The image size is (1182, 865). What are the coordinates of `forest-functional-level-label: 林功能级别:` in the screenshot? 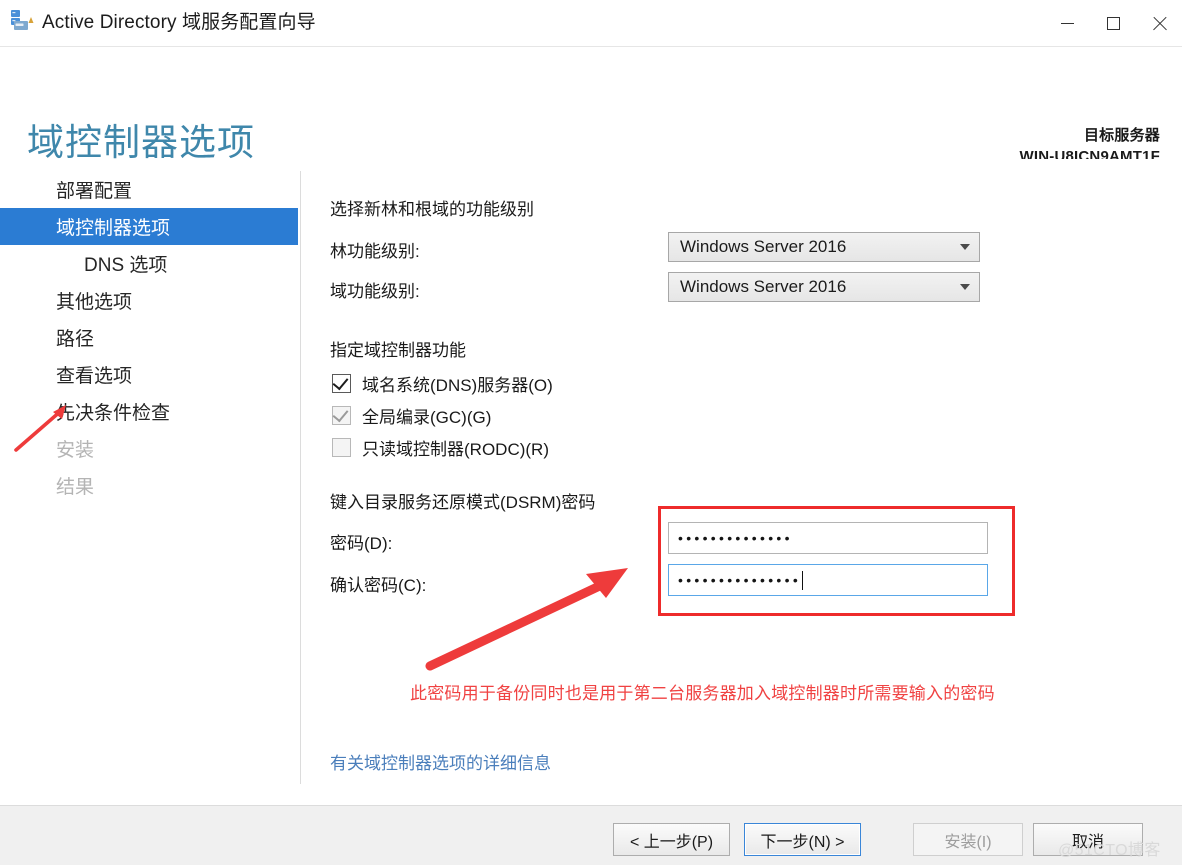 It's located at (375, 251).